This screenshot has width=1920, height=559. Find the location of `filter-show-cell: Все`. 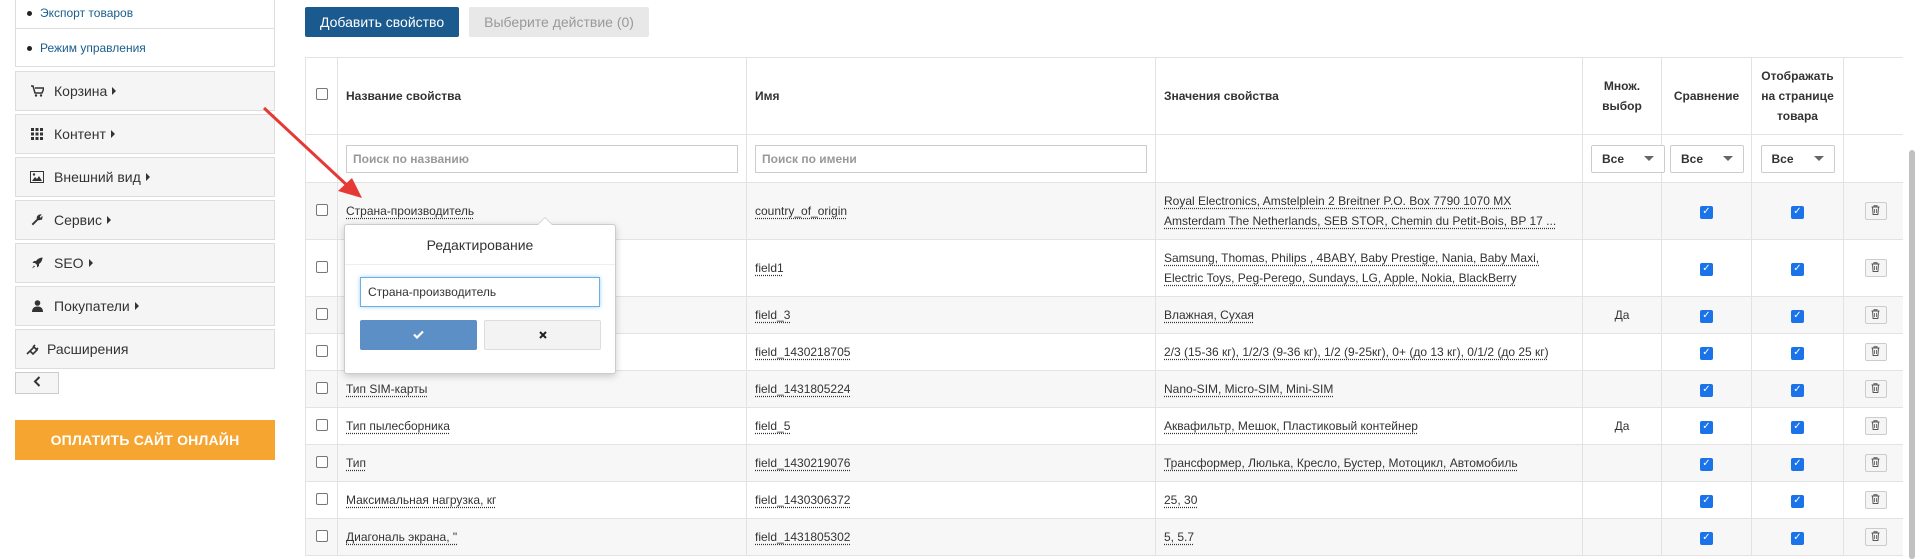

filter-show-cell: Все is located at coordinates (1797, 158).